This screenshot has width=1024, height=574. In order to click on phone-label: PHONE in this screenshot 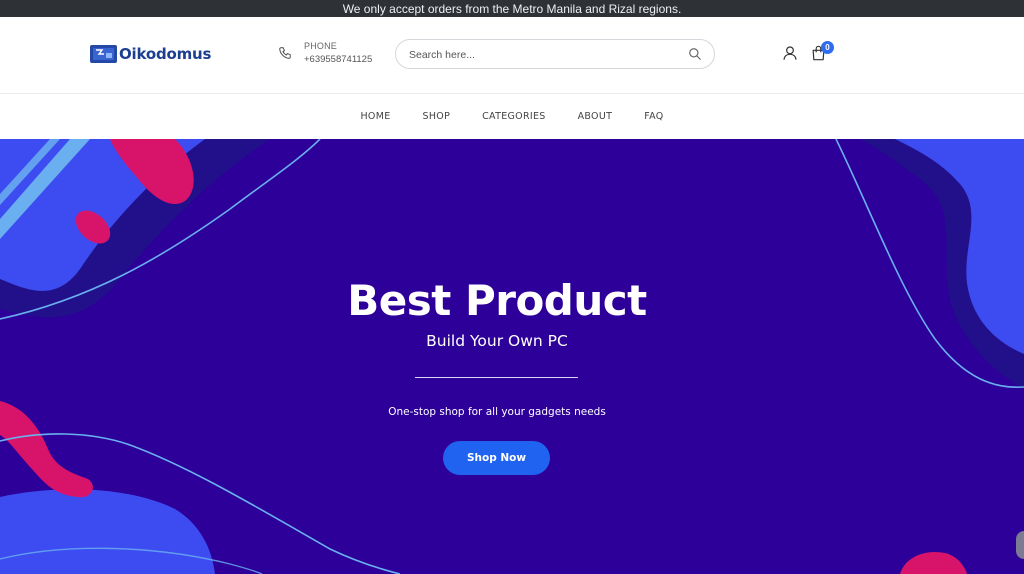, I will do `click(321, 46)`.